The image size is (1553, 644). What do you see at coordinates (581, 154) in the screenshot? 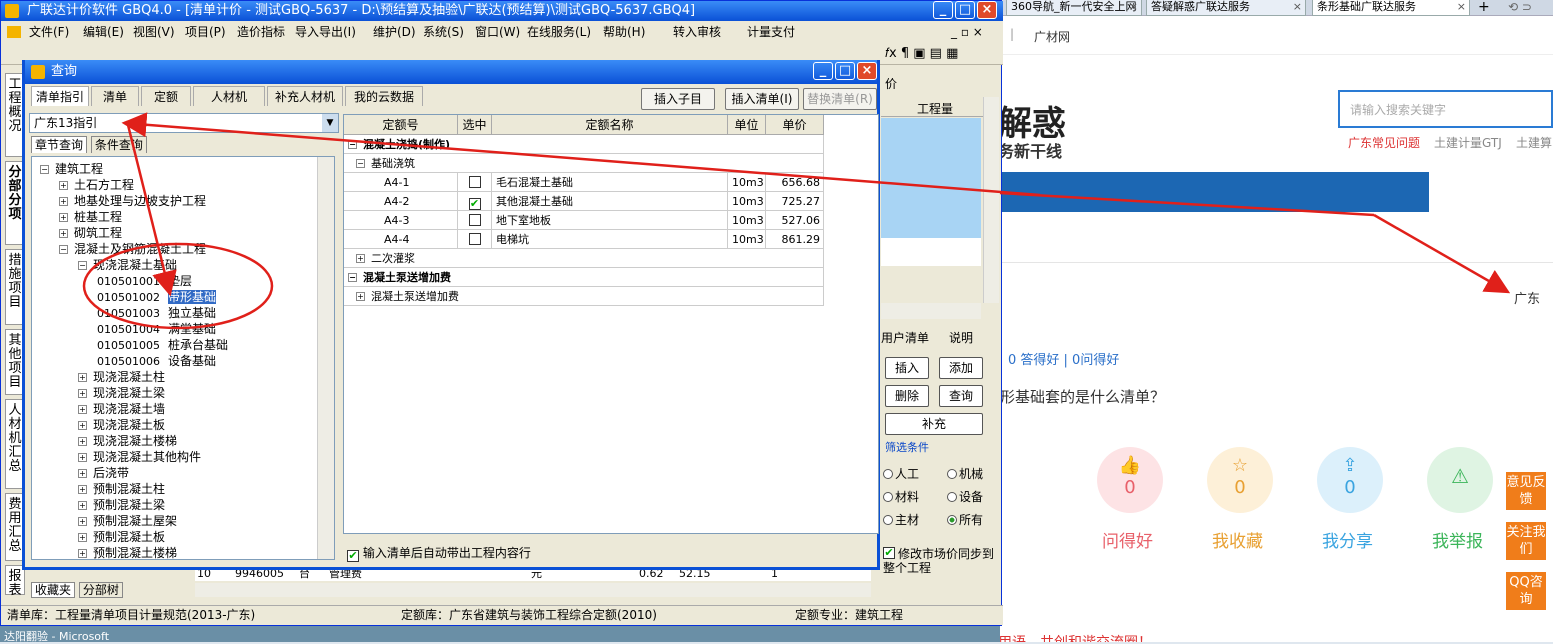
I see `arrow-to-guide` at bounding box center [581, 154].